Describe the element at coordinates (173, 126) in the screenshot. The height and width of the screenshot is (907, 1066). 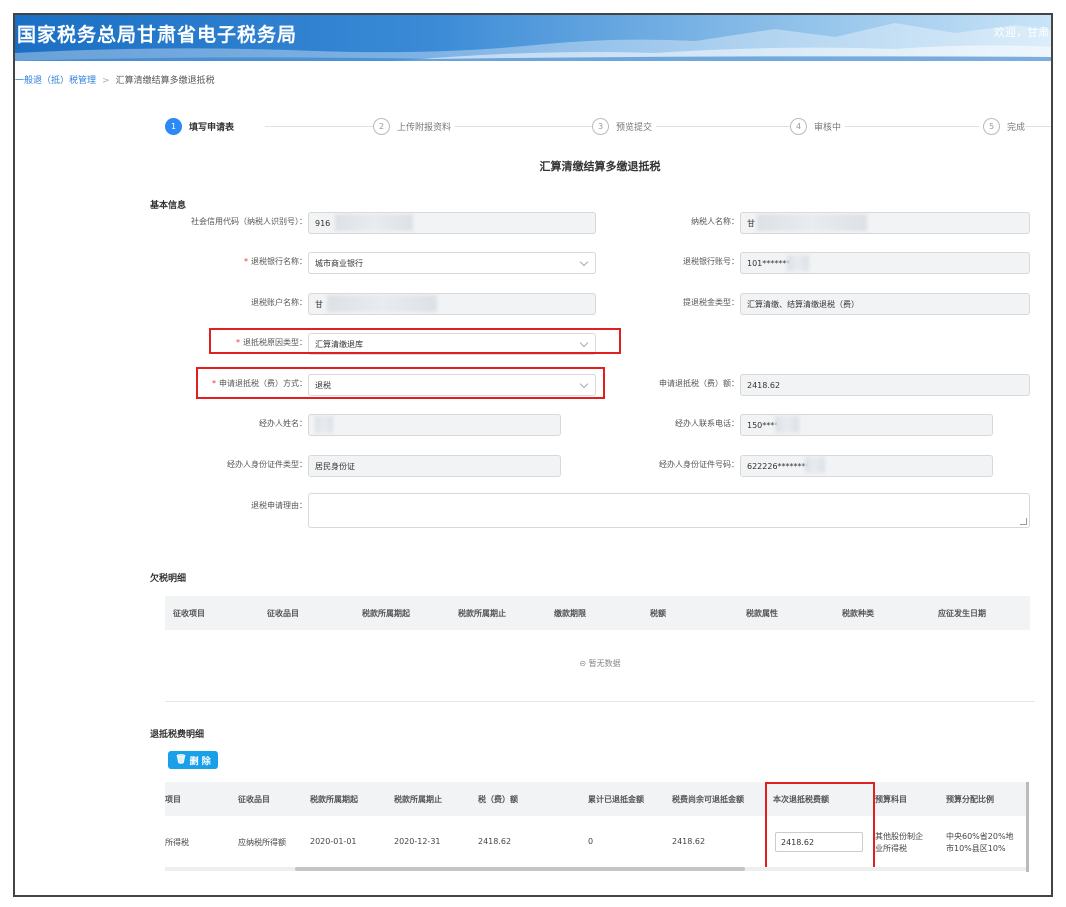
I see `step-number: 1` at that location.